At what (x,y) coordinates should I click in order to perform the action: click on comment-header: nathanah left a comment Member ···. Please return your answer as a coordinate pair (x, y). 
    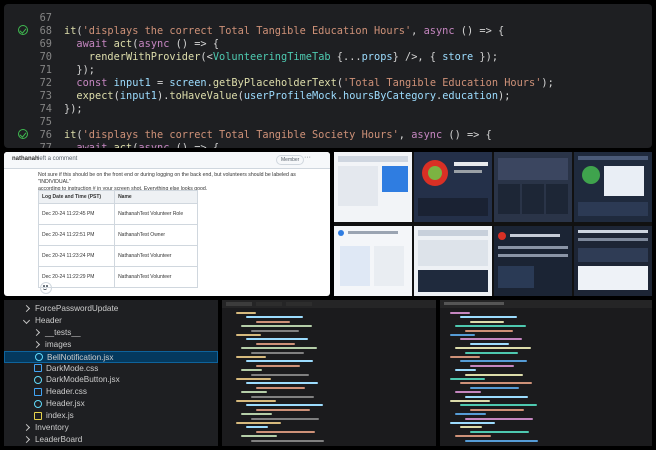
    Looking at the image, I should click on (167, 160).